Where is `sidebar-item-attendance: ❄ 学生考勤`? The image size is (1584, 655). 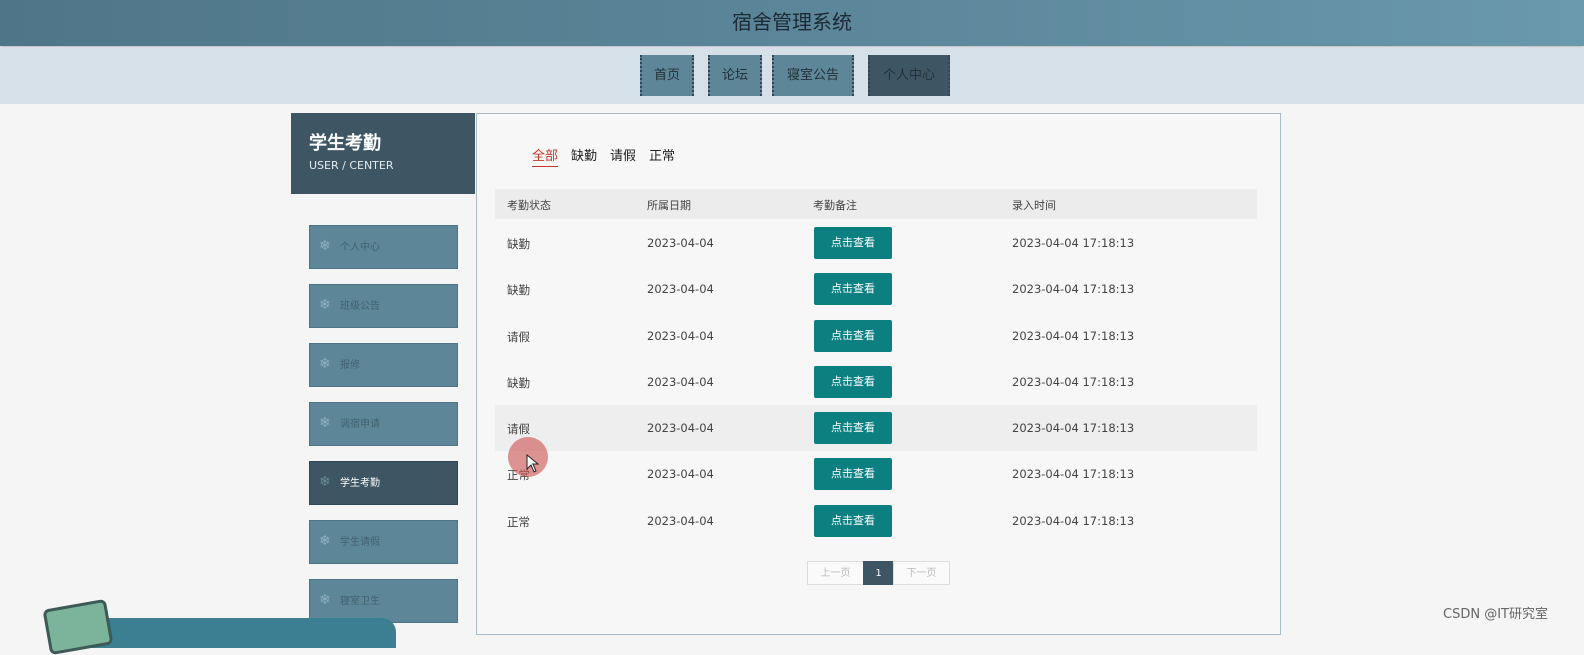
sidebar-item-attendance: ❄ 学生考勤 is located at coordinates (383, 483).